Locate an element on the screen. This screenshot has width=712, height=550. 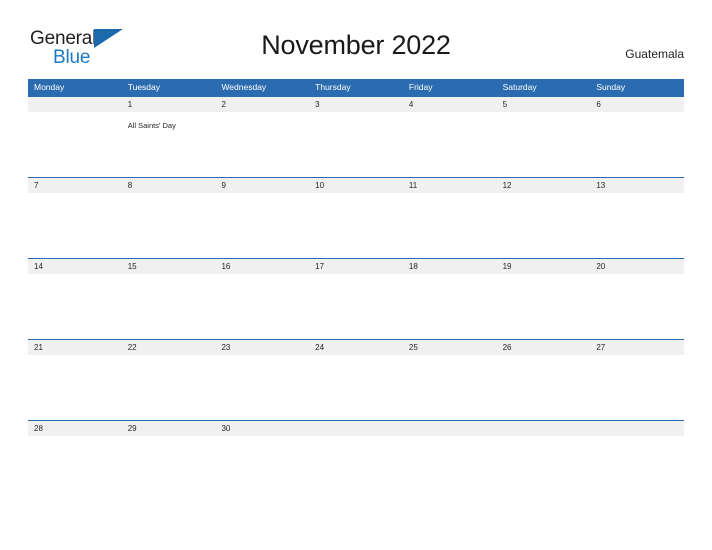
day-number-cell: 30 is located at coordinates (262, 428).